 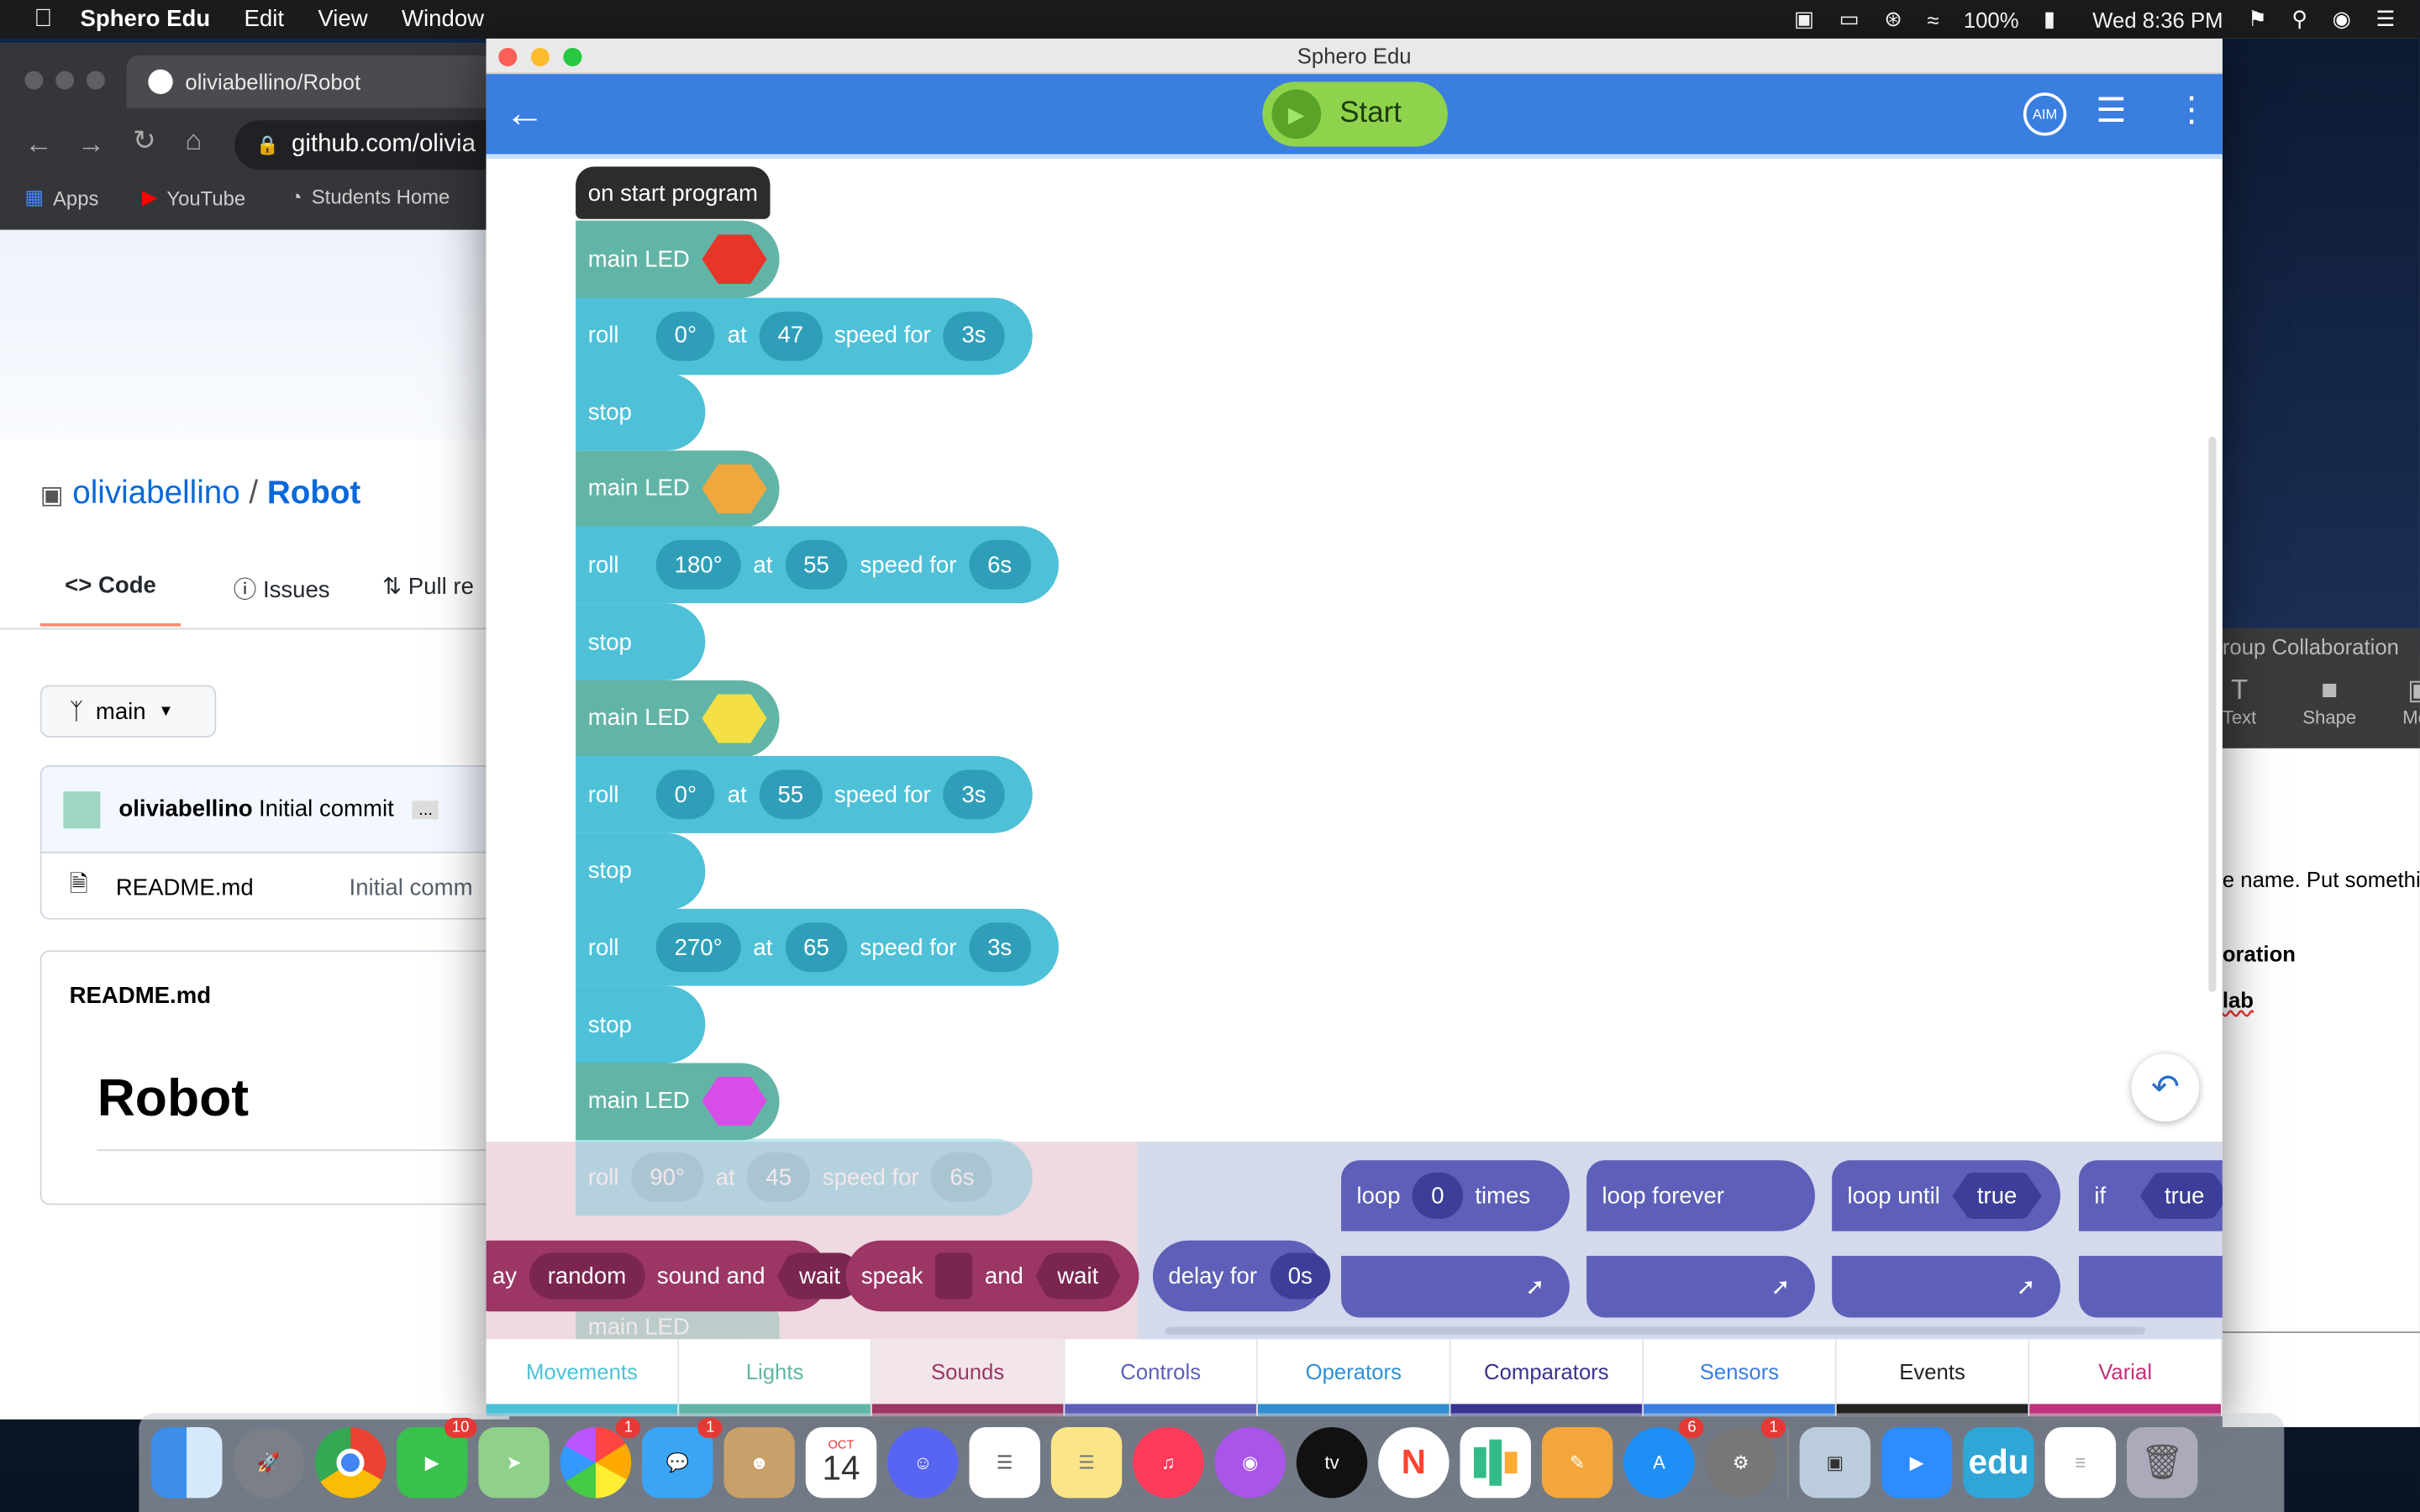 What do you see at coordinates (342, 19) in the screenshot?
I see `menu-view: View` at bounding box center [342, 19].